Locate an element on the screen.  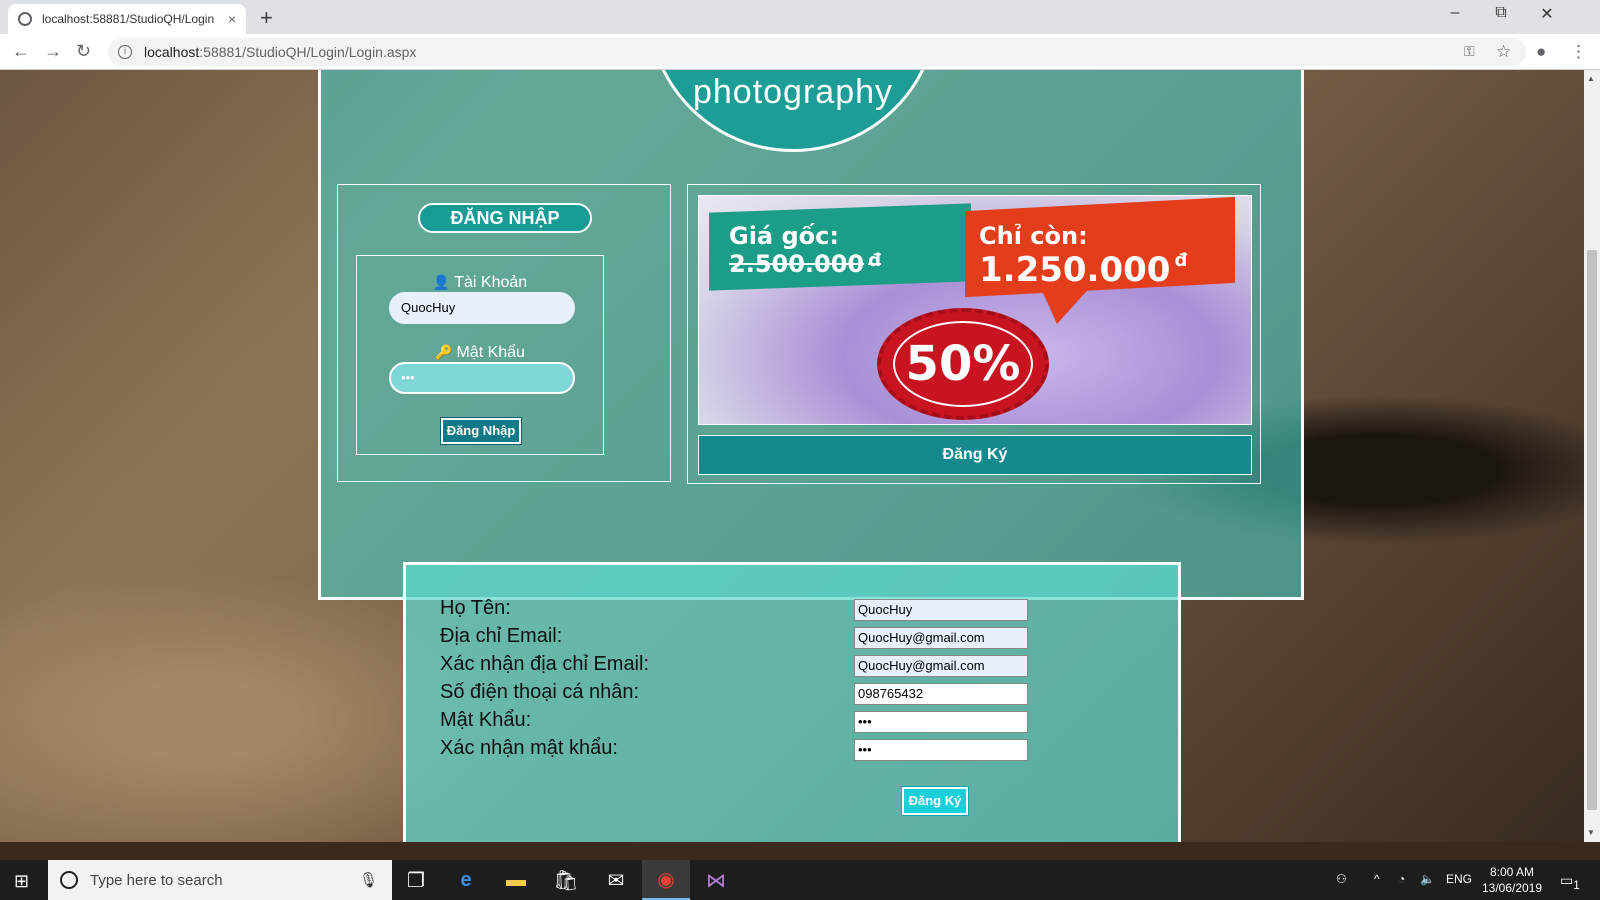
username-label-text: Tài Khoản is located at coordinates (491, 282).